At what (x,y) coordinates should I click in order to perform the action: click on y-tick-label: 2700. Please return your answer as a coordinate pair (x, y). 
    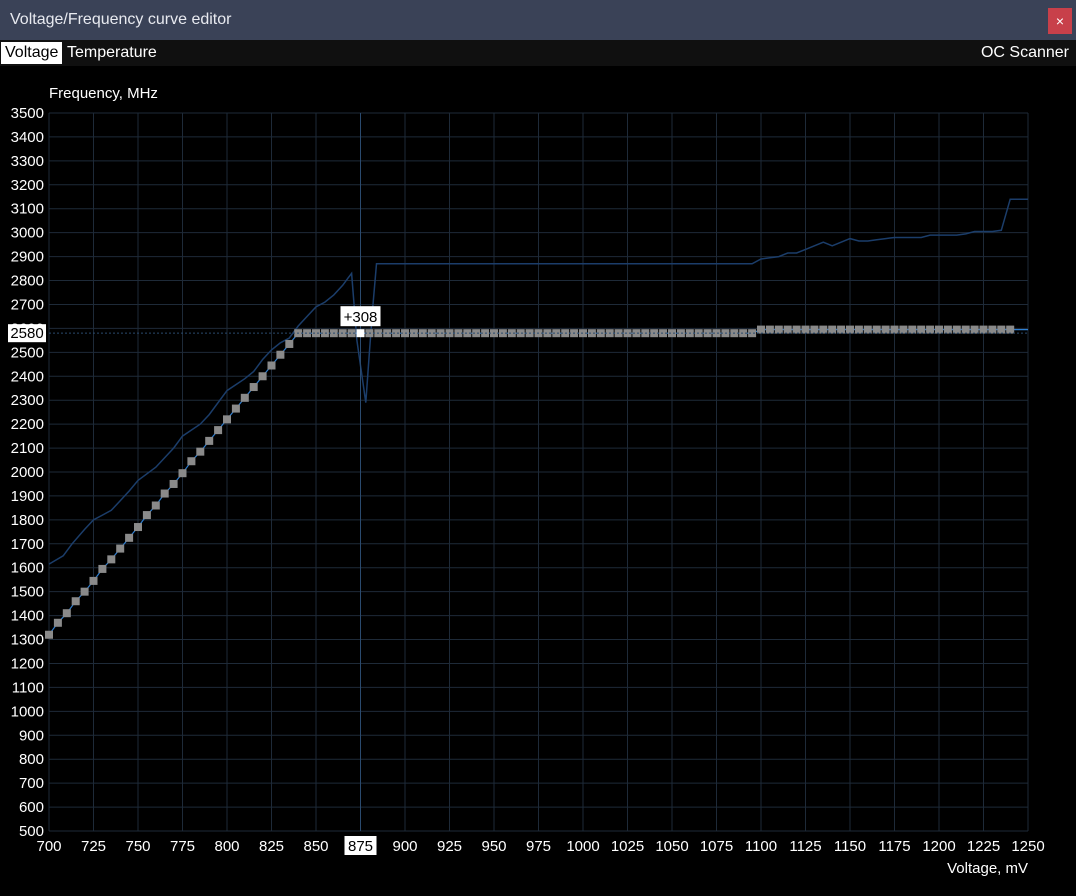
    Looking at the image, I should click on (27, 304).